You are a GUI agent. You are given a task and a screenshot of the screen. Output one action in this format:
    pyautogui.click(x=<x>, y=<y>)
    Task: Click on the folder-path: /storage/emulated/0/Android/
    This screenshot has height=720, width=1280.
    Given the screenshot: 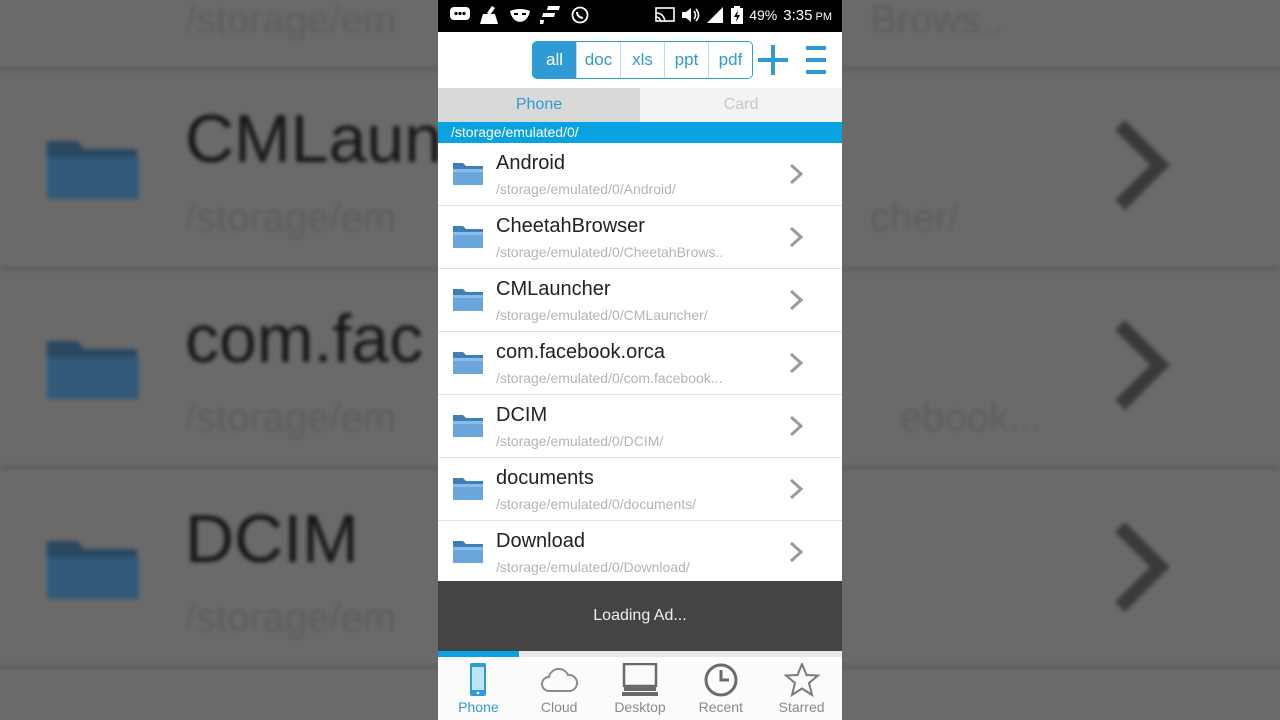 What is the action you would take?
    pyautogui.click(x=586, y=189)
    